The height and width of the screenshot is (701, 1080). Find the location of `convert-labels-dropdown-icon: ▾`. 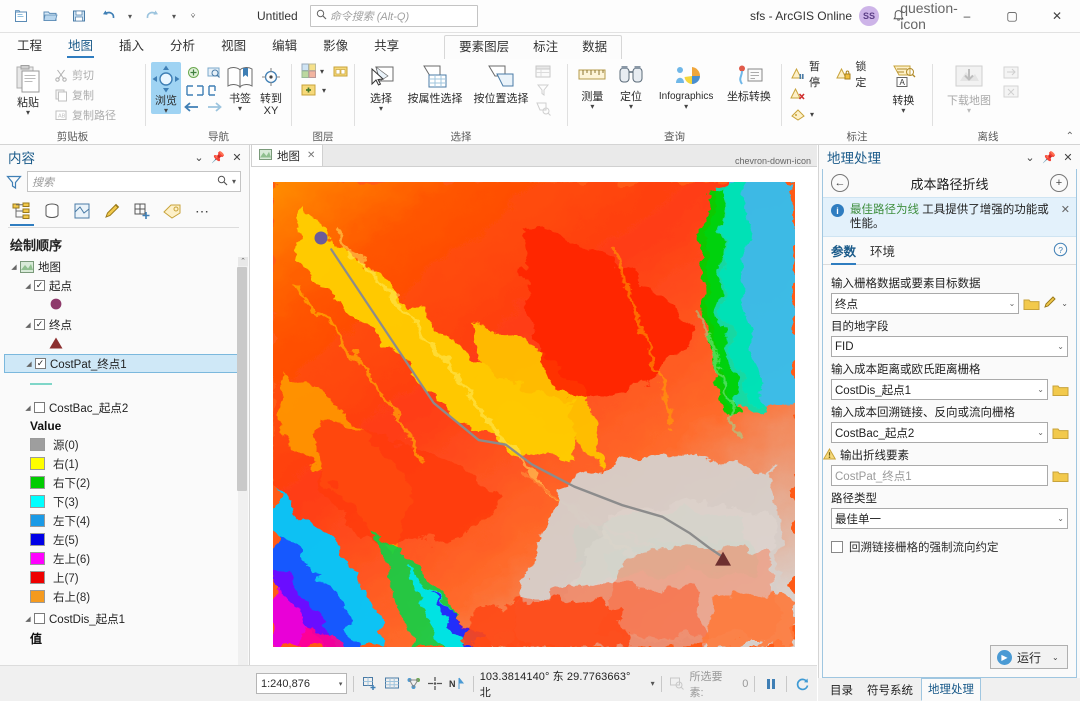

convert-labels-dropdown-icon: ▾ is located at coordinates (903, 111).